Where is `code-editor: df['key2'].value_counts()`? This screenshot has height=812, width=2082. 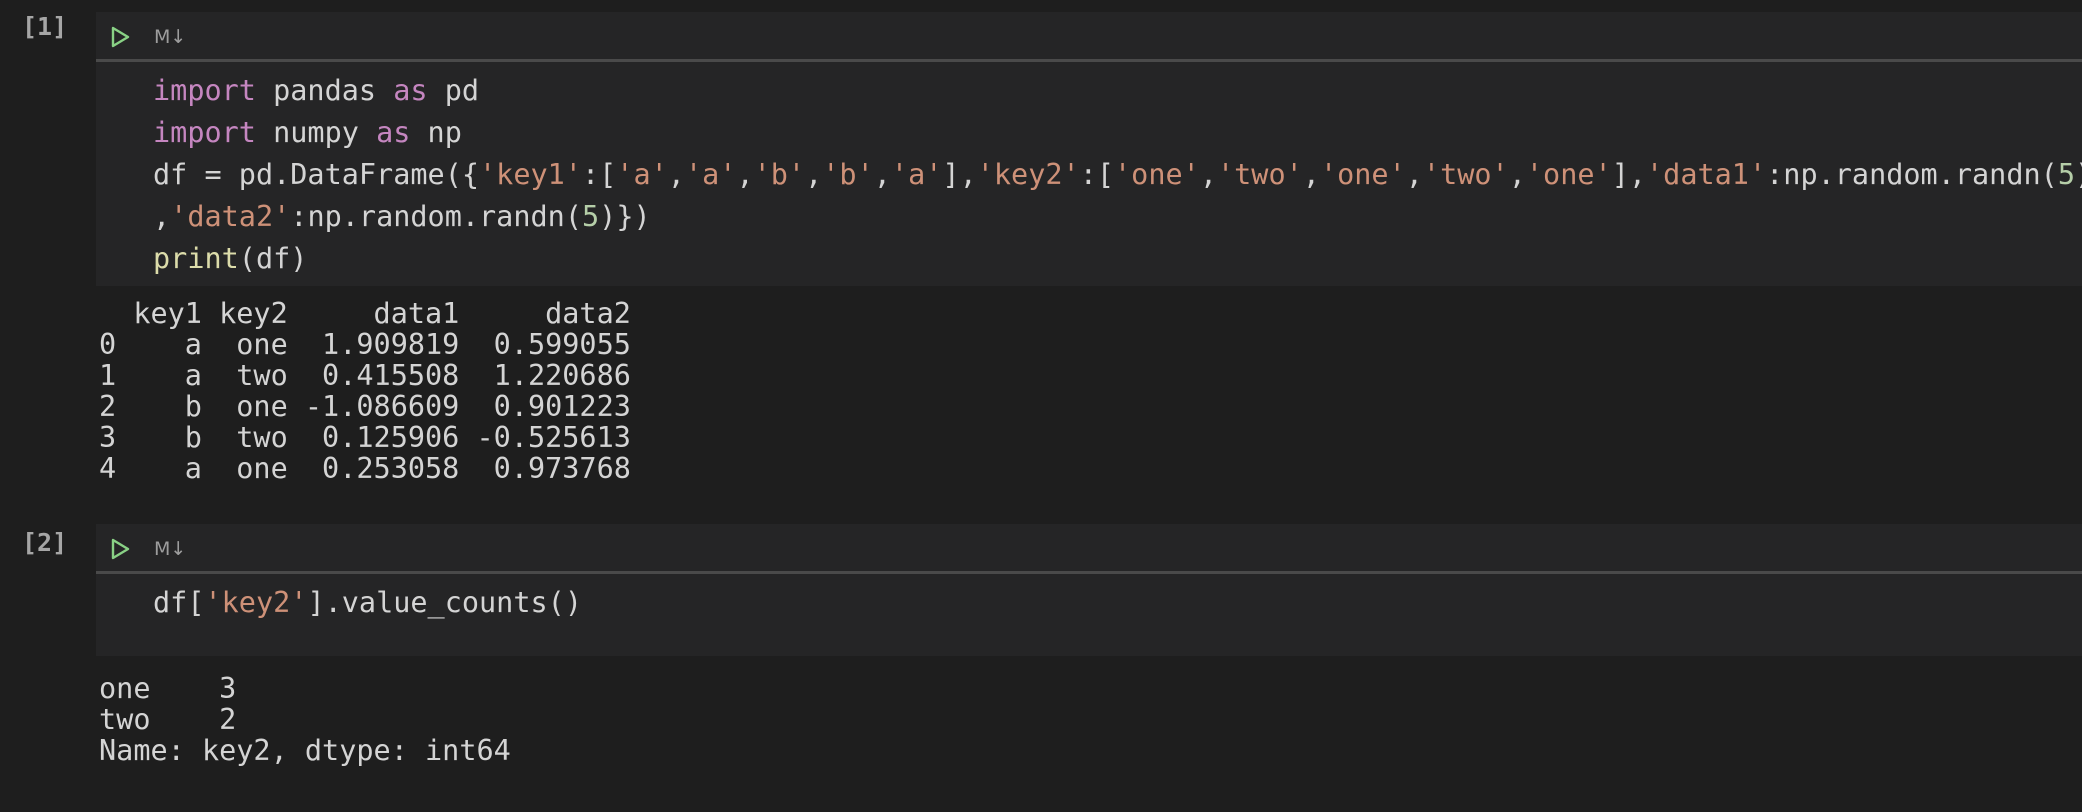 code-editor: df['key2'].value_counts() is located at coordinates (1089, 615).